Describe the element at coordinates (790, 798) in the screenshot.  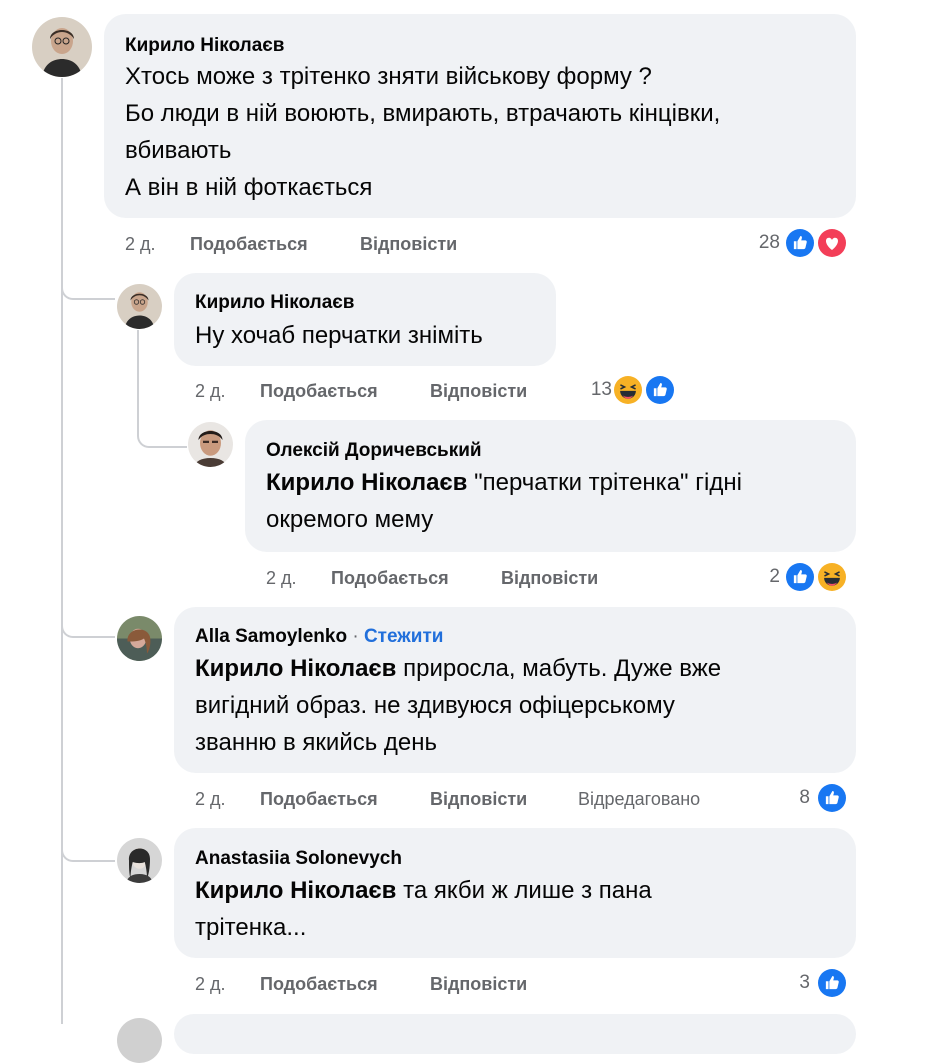
I see `reactions-count: 8` at that location.